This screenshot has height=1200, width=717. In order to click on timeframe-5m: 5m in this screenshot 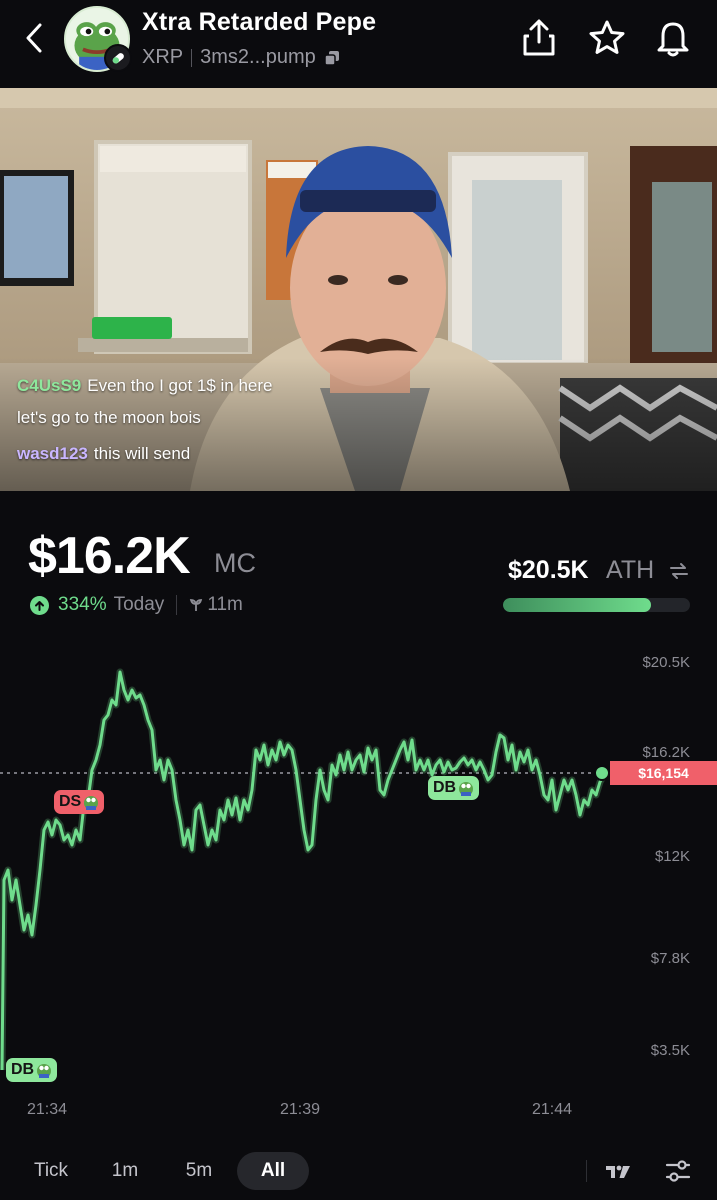, I will do `click(199, 1171)`.